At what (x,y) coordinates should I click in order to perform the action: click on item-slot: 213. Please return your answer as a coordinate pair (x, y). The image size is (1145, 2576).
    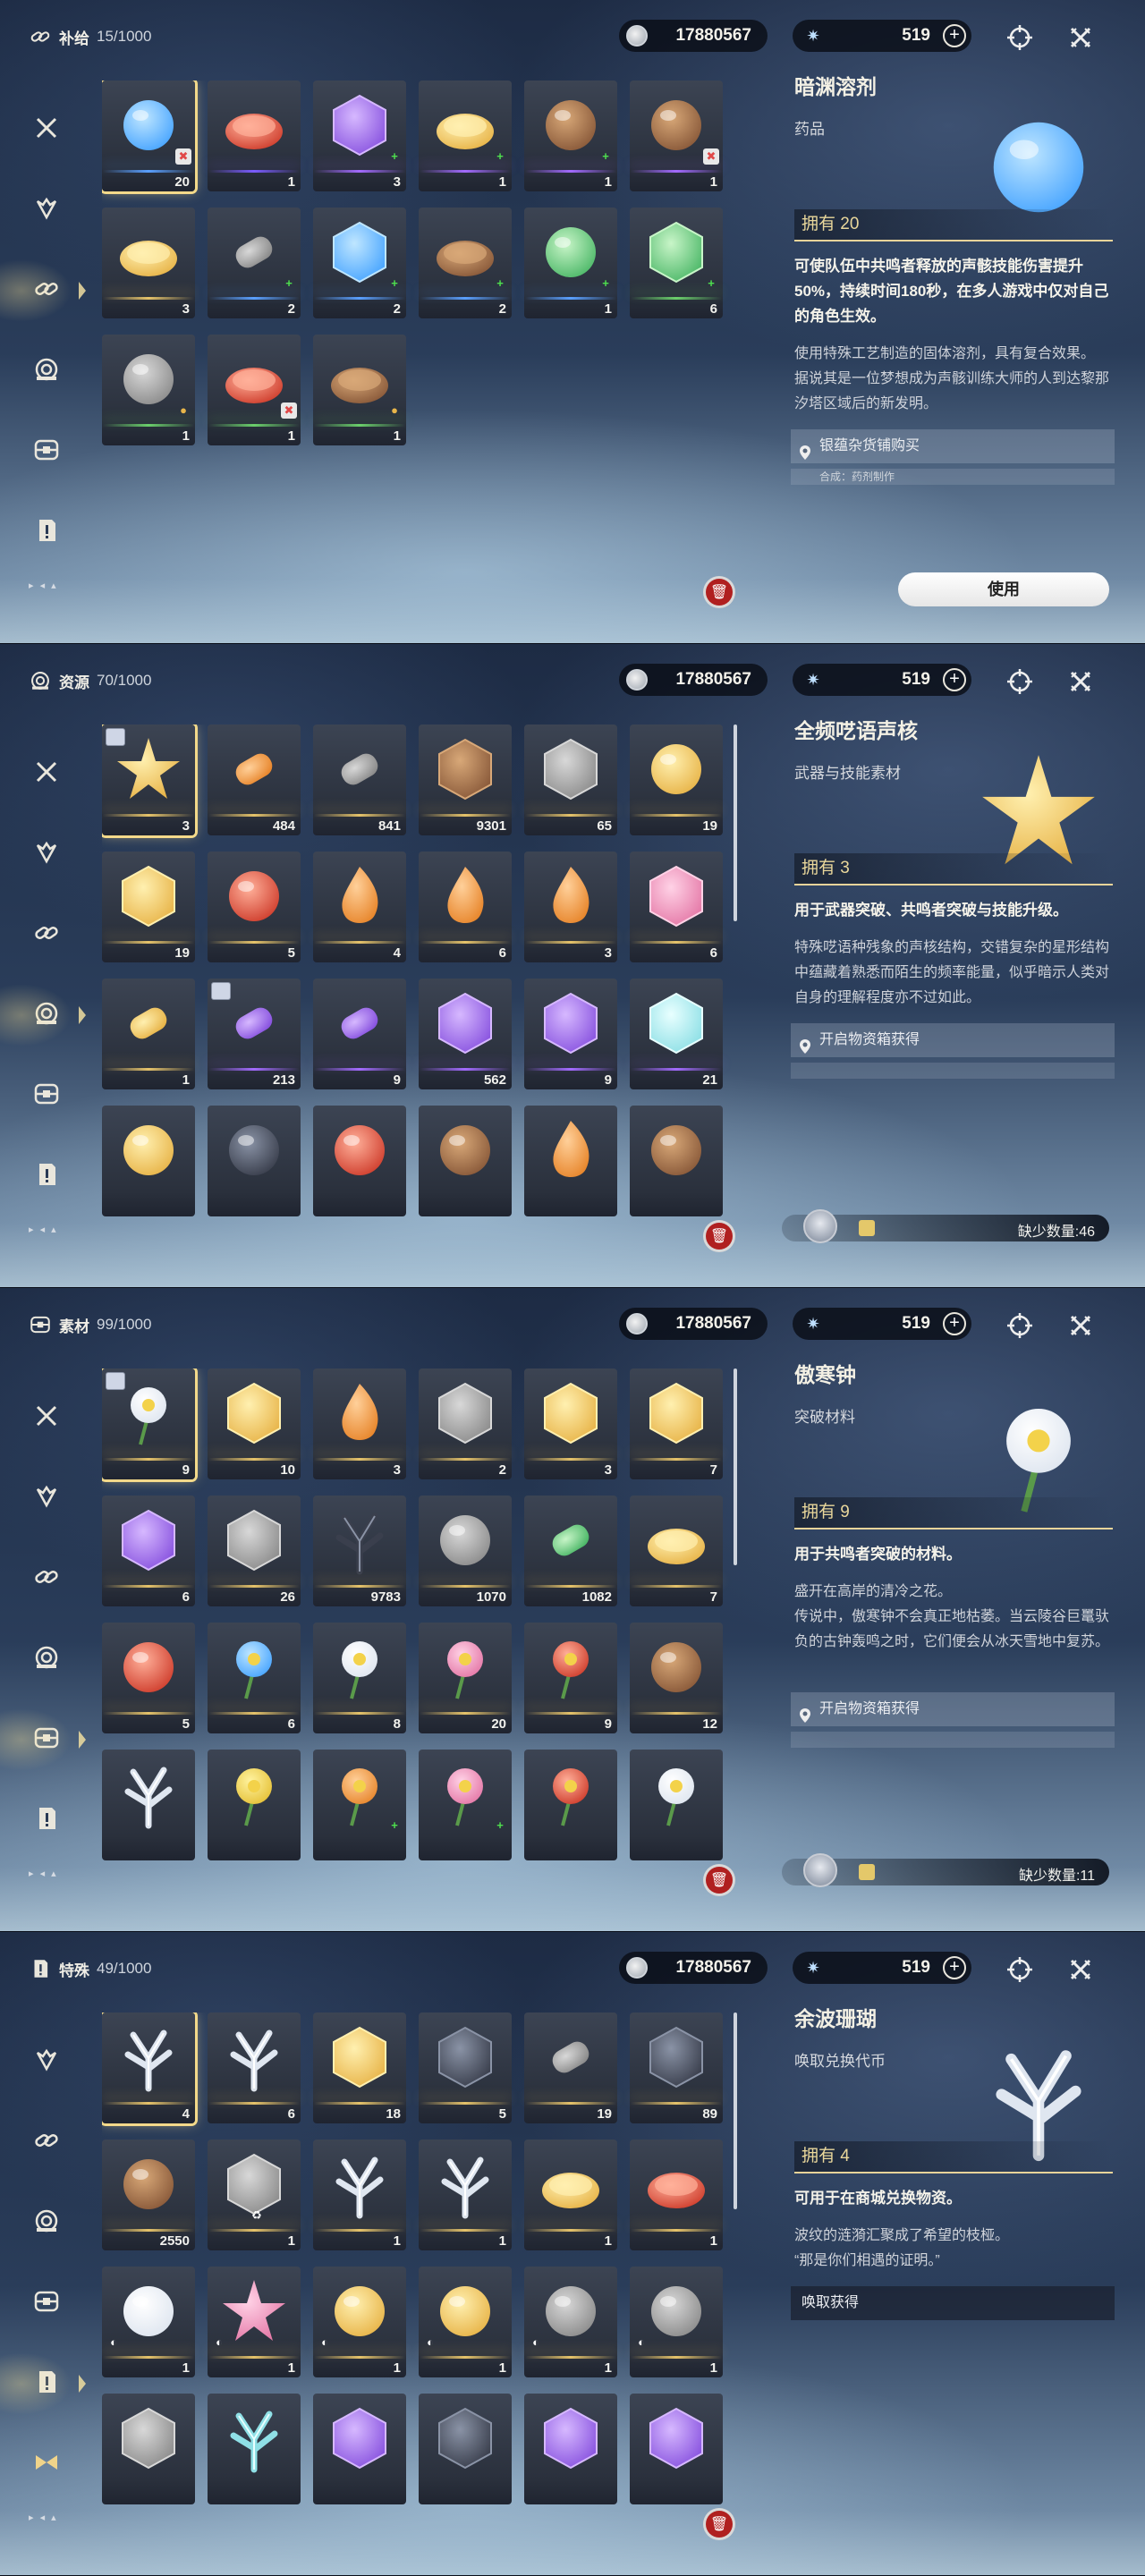
    Looking at the image, I should click on (254, 1034).